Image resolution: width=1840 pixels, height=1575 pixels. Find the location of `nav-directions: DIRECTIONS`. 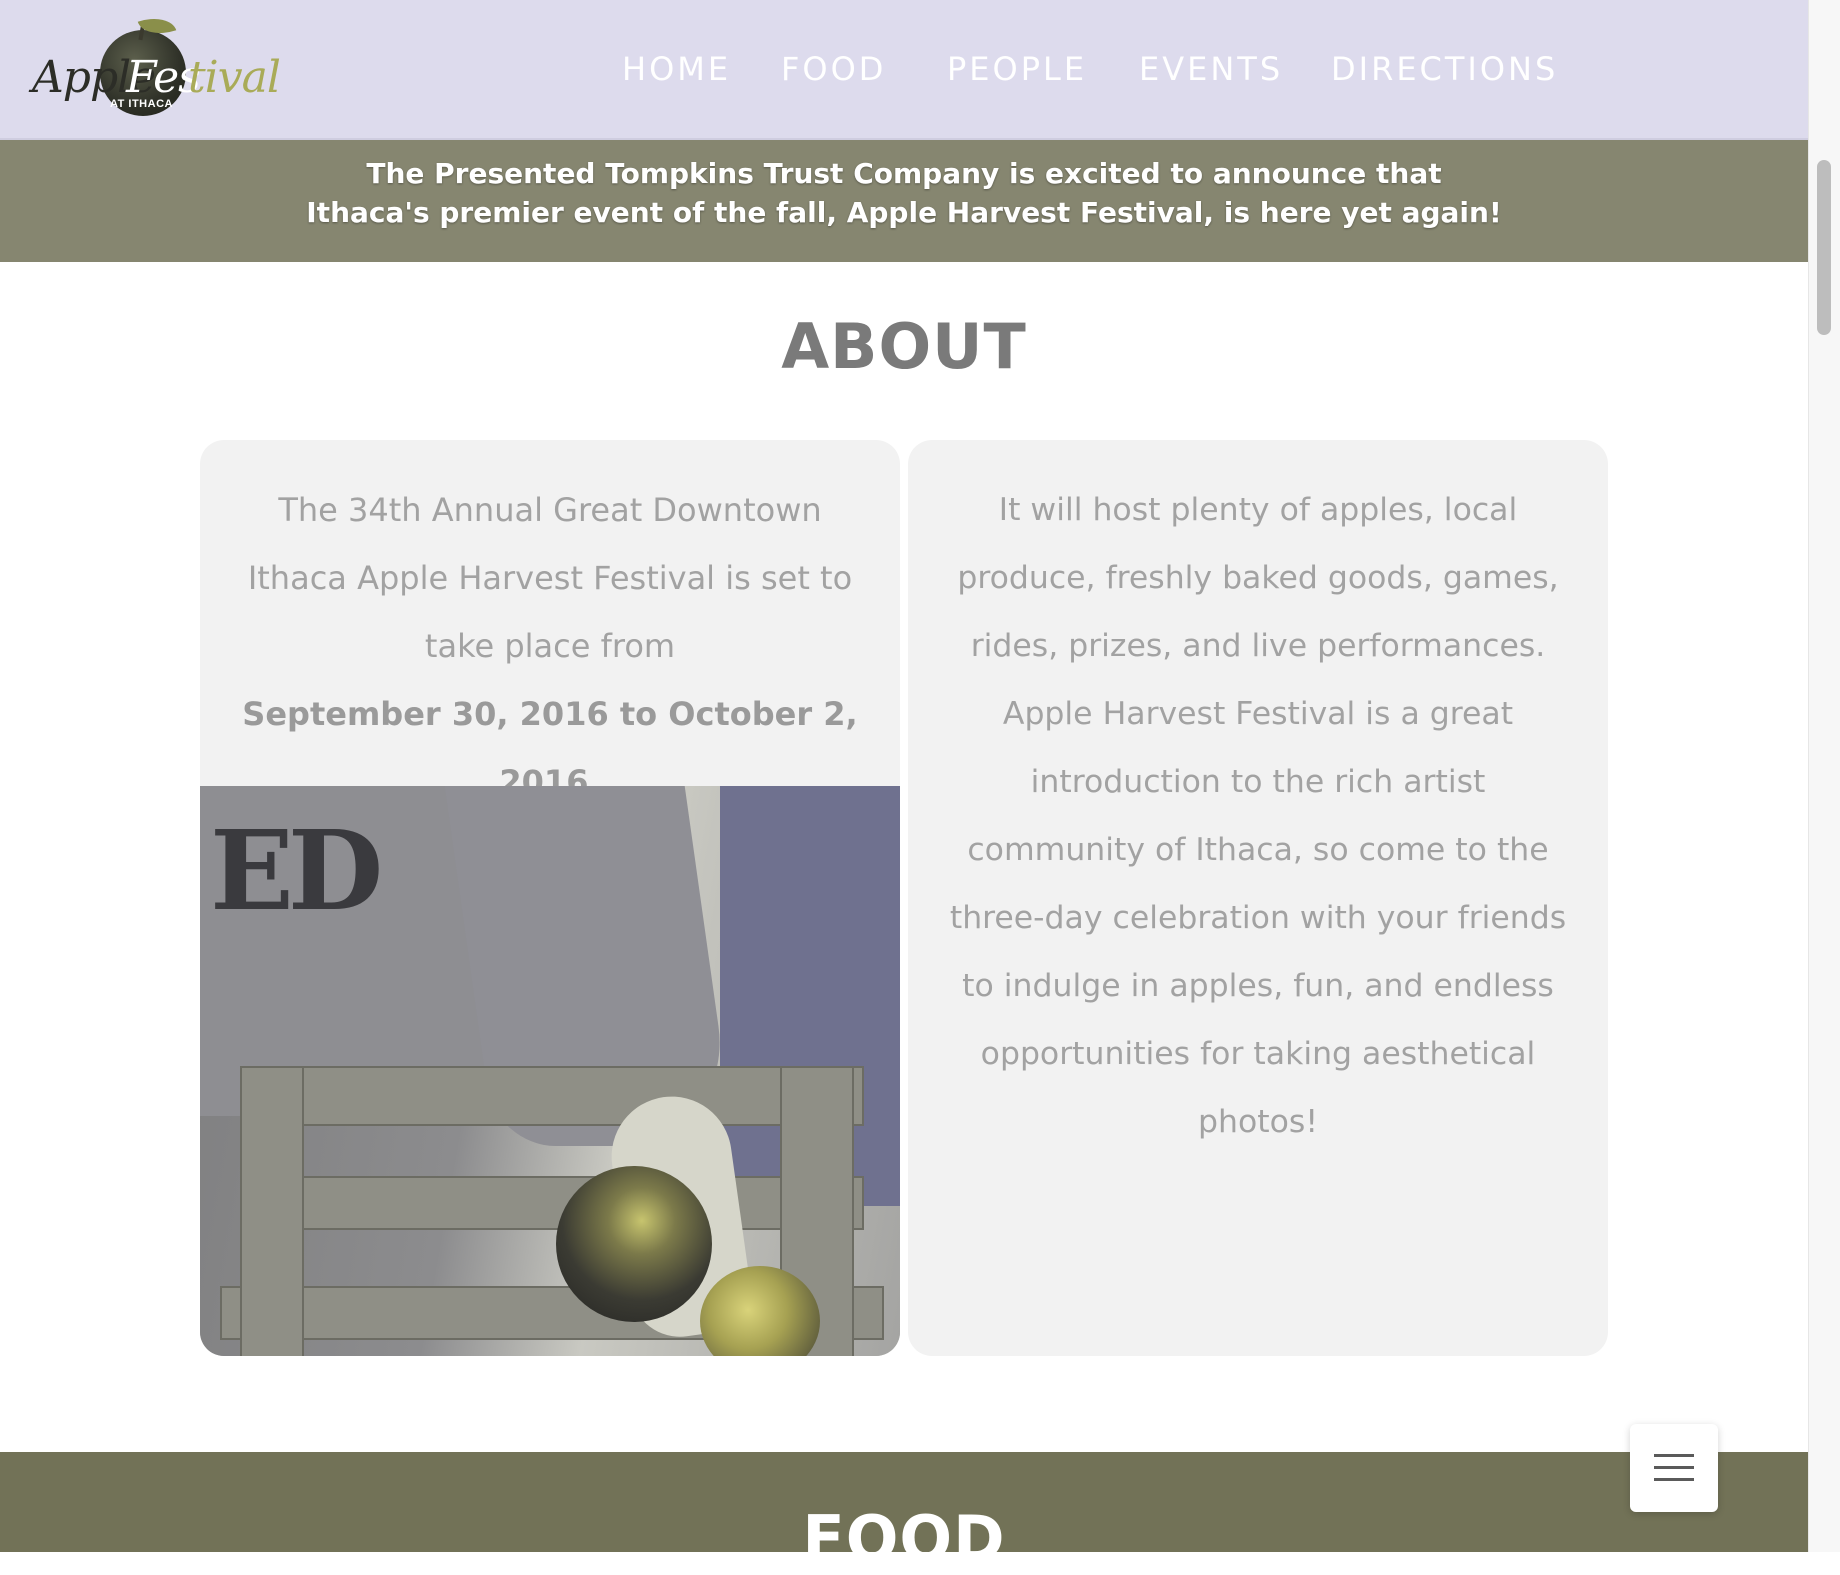

nav-directions: DIRECTIONS is located at coordinates (1444, 69).